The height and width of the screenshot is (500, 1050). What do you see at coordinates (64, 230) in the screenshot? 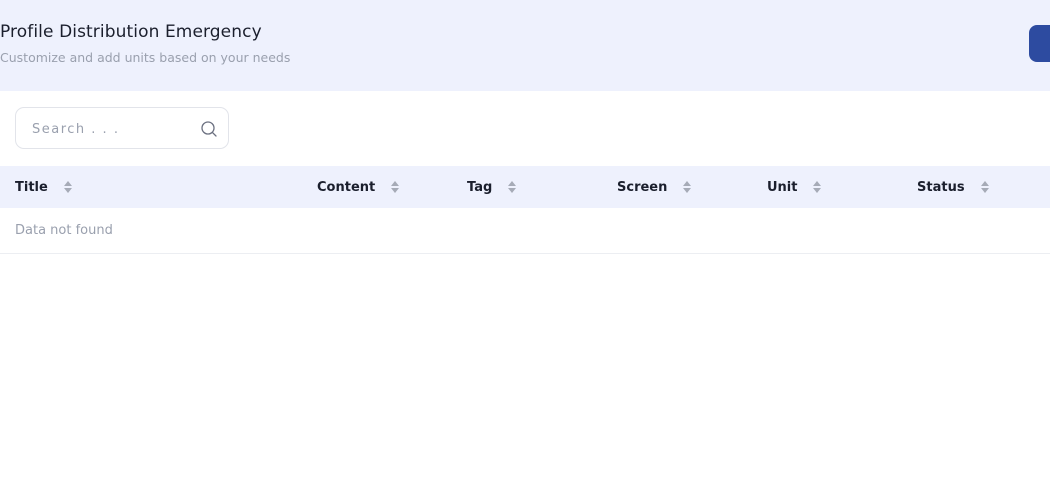
I see `empty-state-message: Data not found` at bounding box center [64, 230].